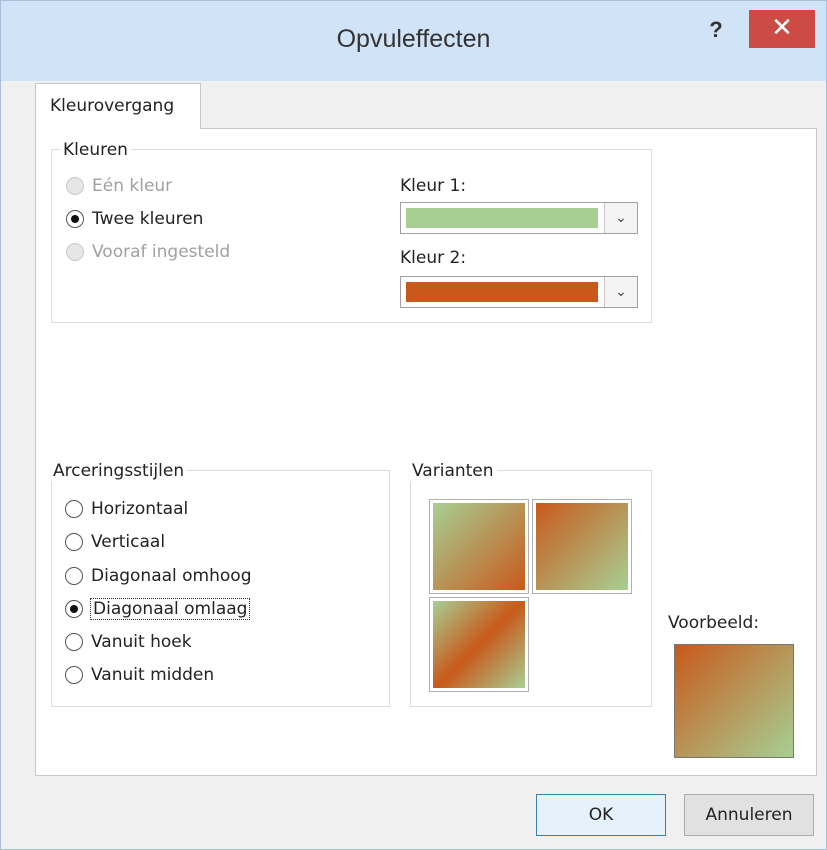  I want to click on radio-horizontal: Horizontaal, so click(126, 509).